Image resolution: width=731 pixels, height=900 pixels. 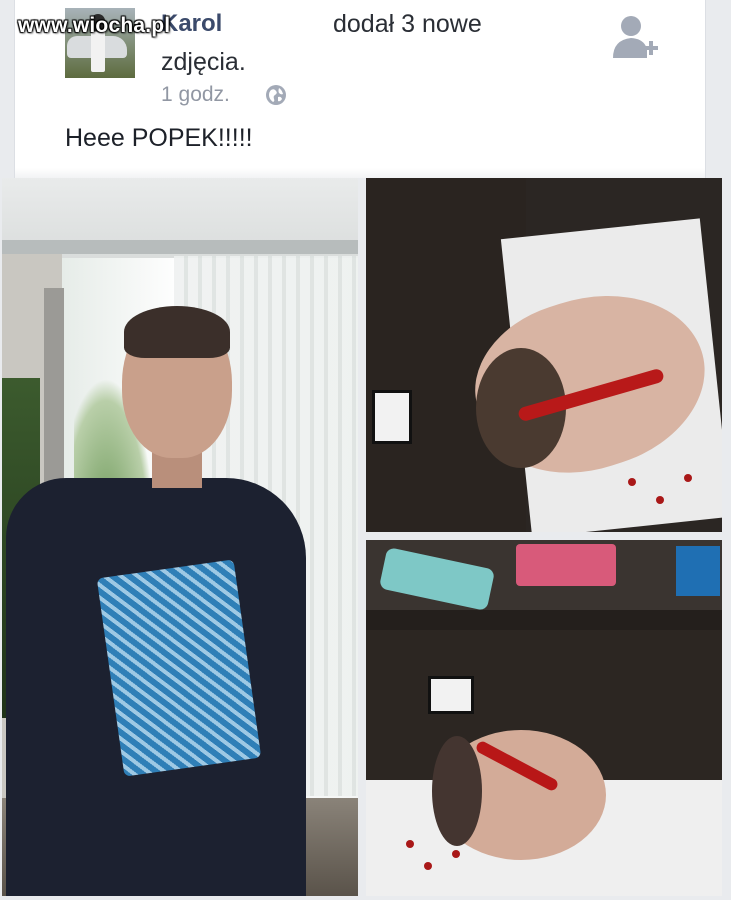 I want to click on globe-icon, so click(x=276, y=95).